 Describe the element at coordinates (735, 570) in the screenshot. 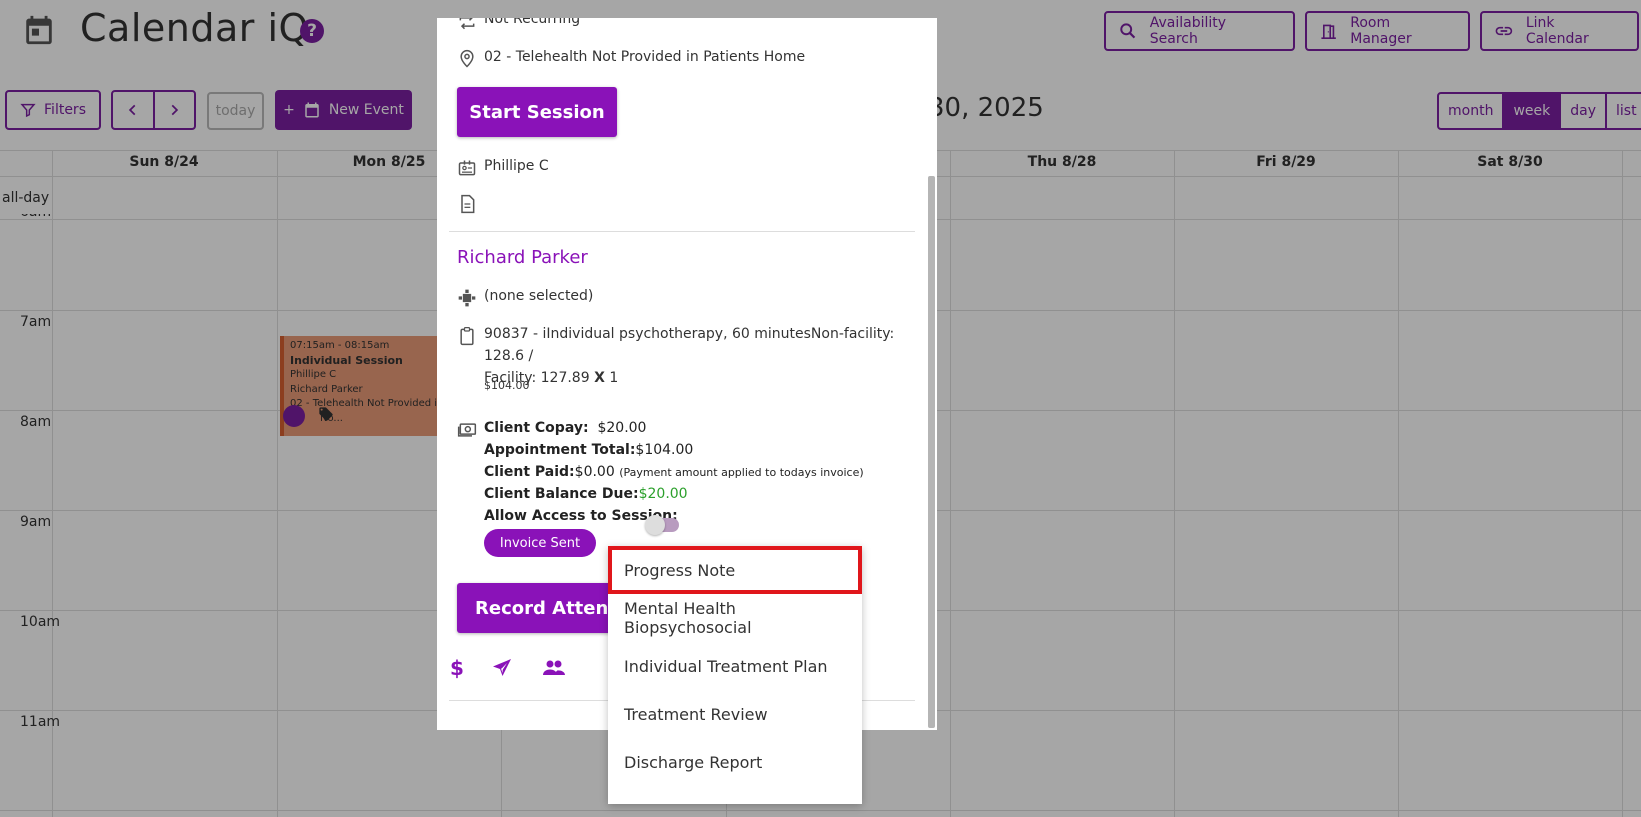

I see `dropdown-item-progress-note: Progress Note` at that location.